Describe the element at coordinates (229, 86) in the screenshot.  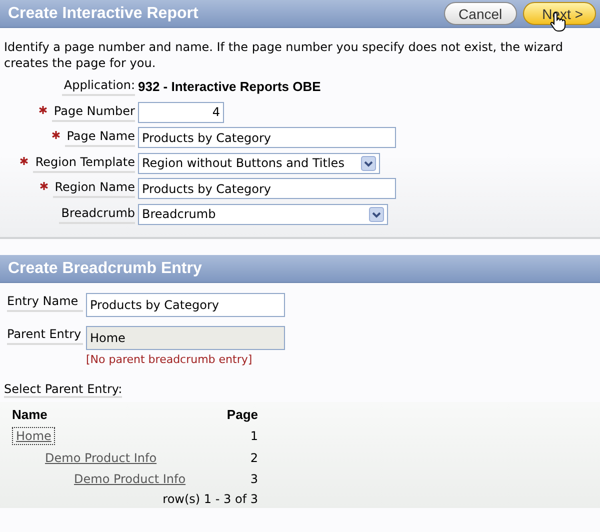
I see `application-value: 932 - Interactive Reports OBE` at that location.